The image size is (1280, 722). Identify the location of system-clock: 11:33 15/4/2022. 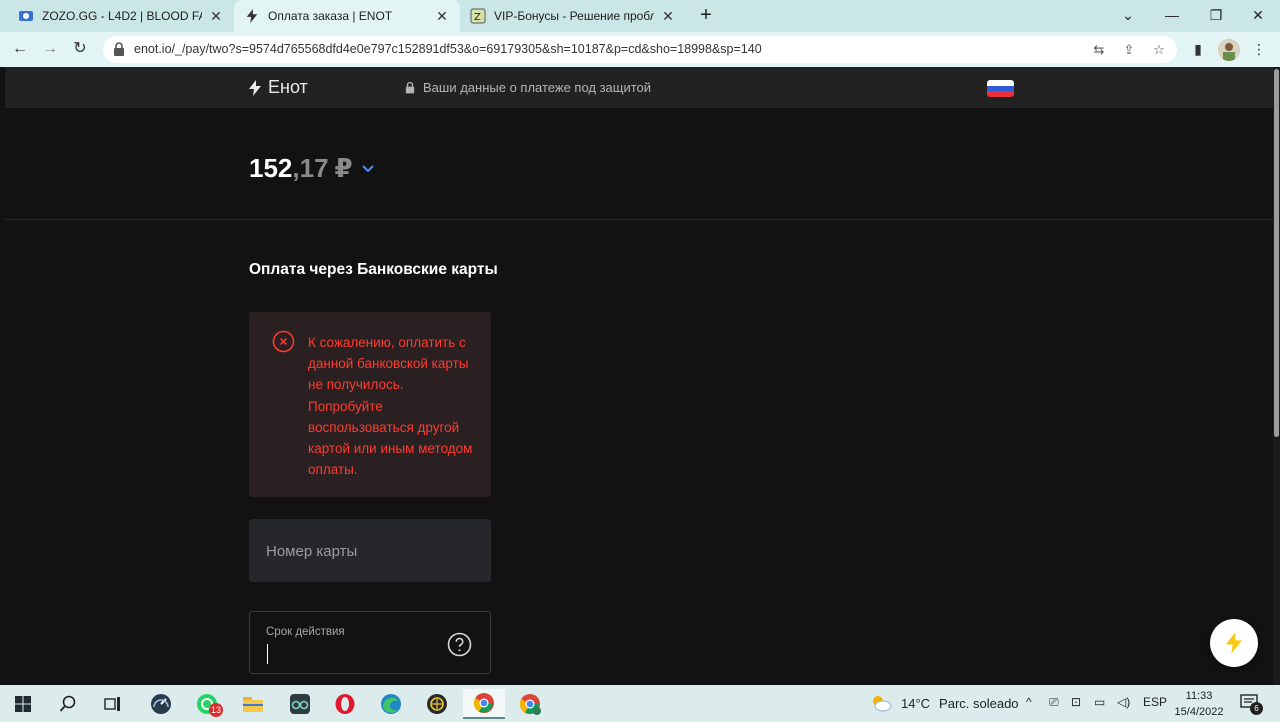
(1199, 704).